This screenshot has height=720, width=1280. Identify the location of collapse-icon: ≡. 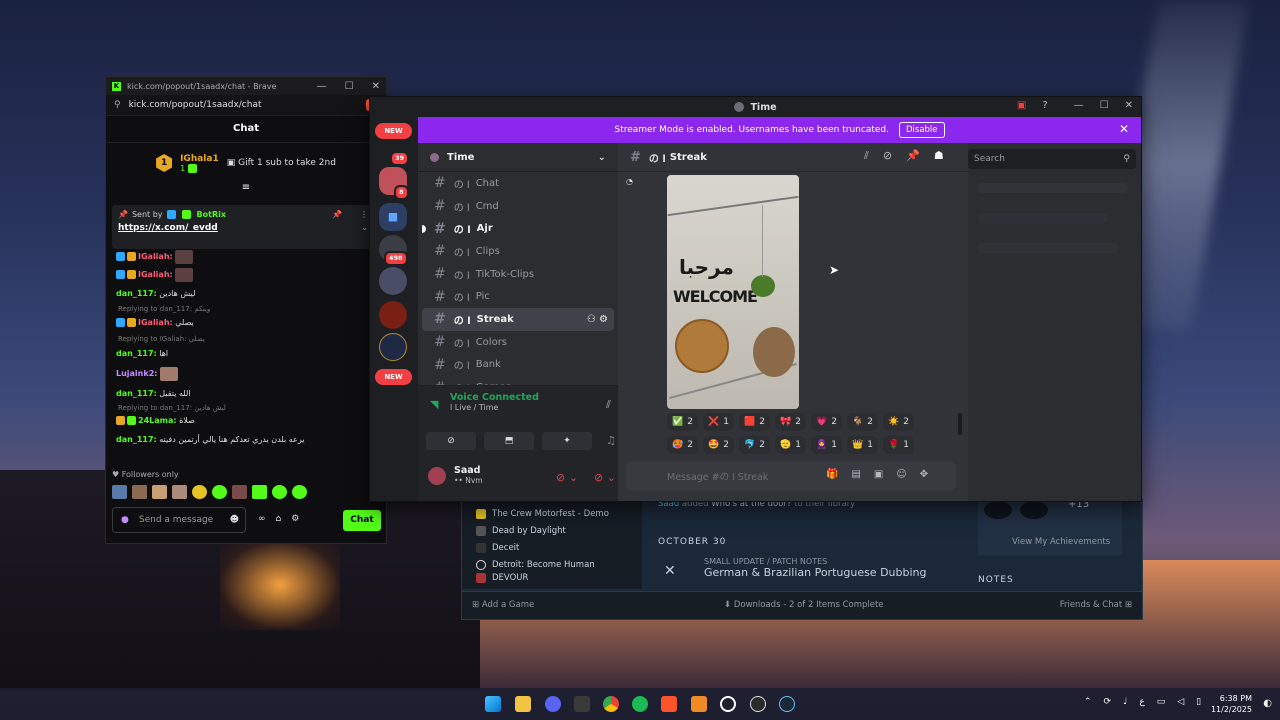
(246, 188).